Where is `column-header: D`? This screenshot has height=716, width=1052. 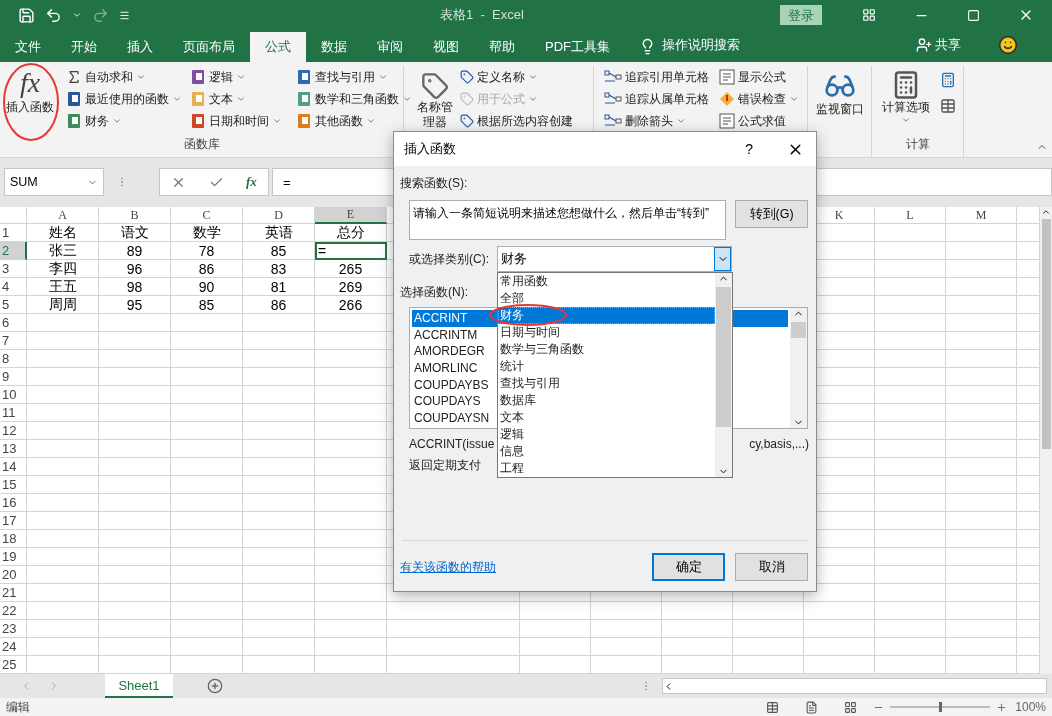
column-header: D is located at coordinates (279, 215).